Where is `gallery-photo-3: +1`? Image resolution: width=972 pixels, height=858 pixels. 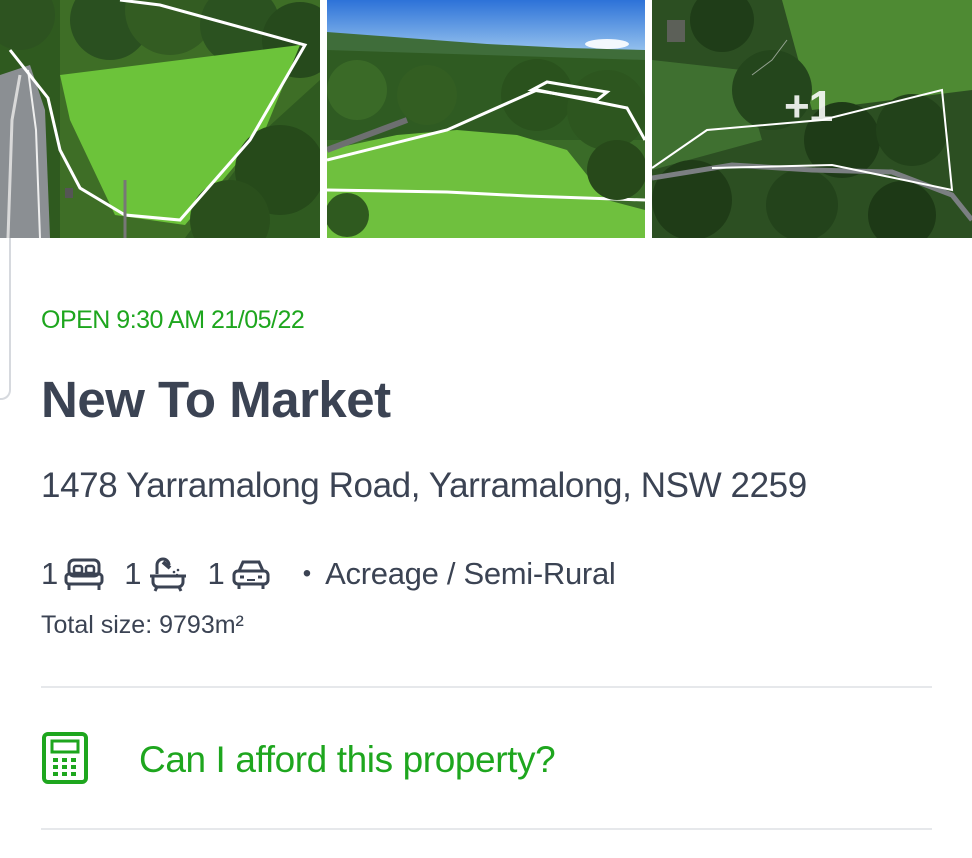 gallery-photo-3: +1 is located at coordinates (812, 119).